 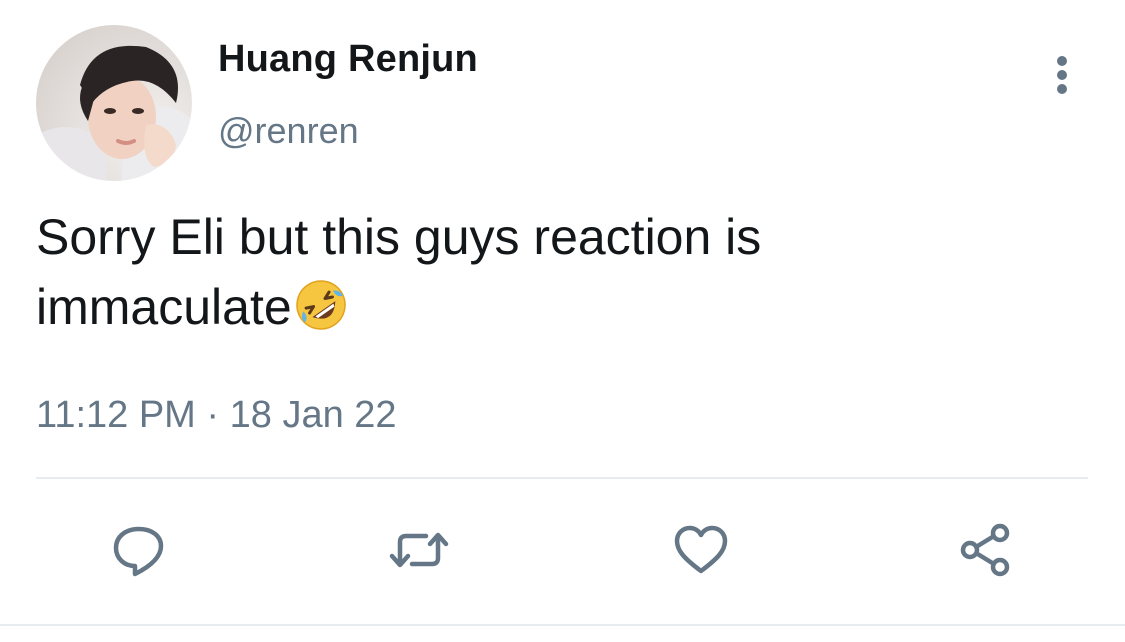 I want to click on share-icon, so click(x=985, y=550).